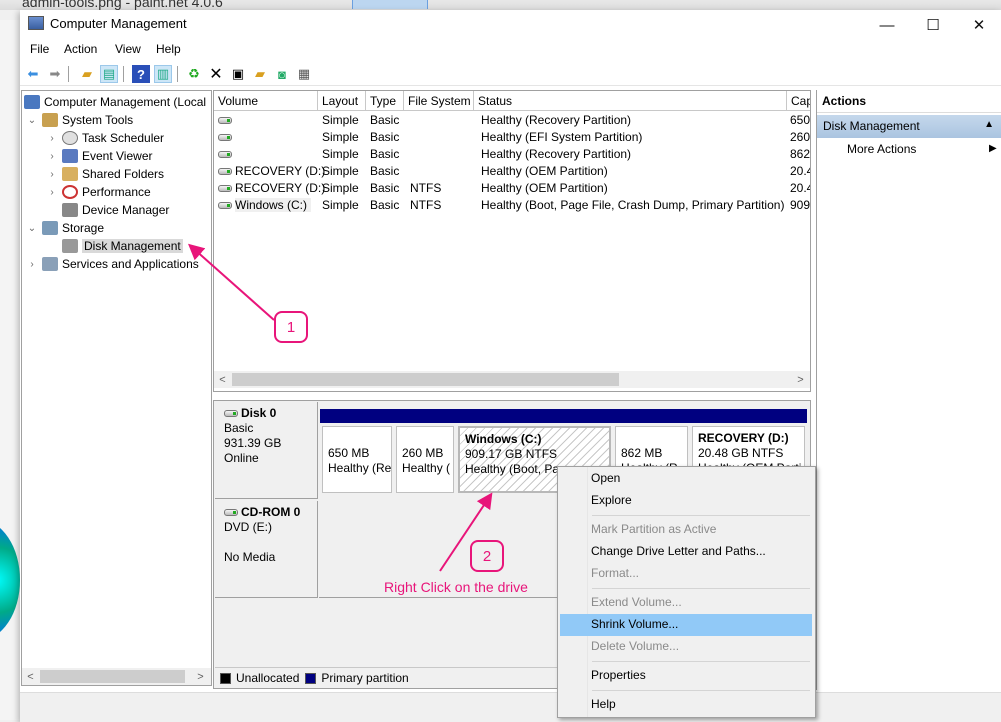 This screenshot has width=1001, height=722. Describe the element at coordinates (340, 407) in the screenshot. I see `annotation-arrows` at that location.